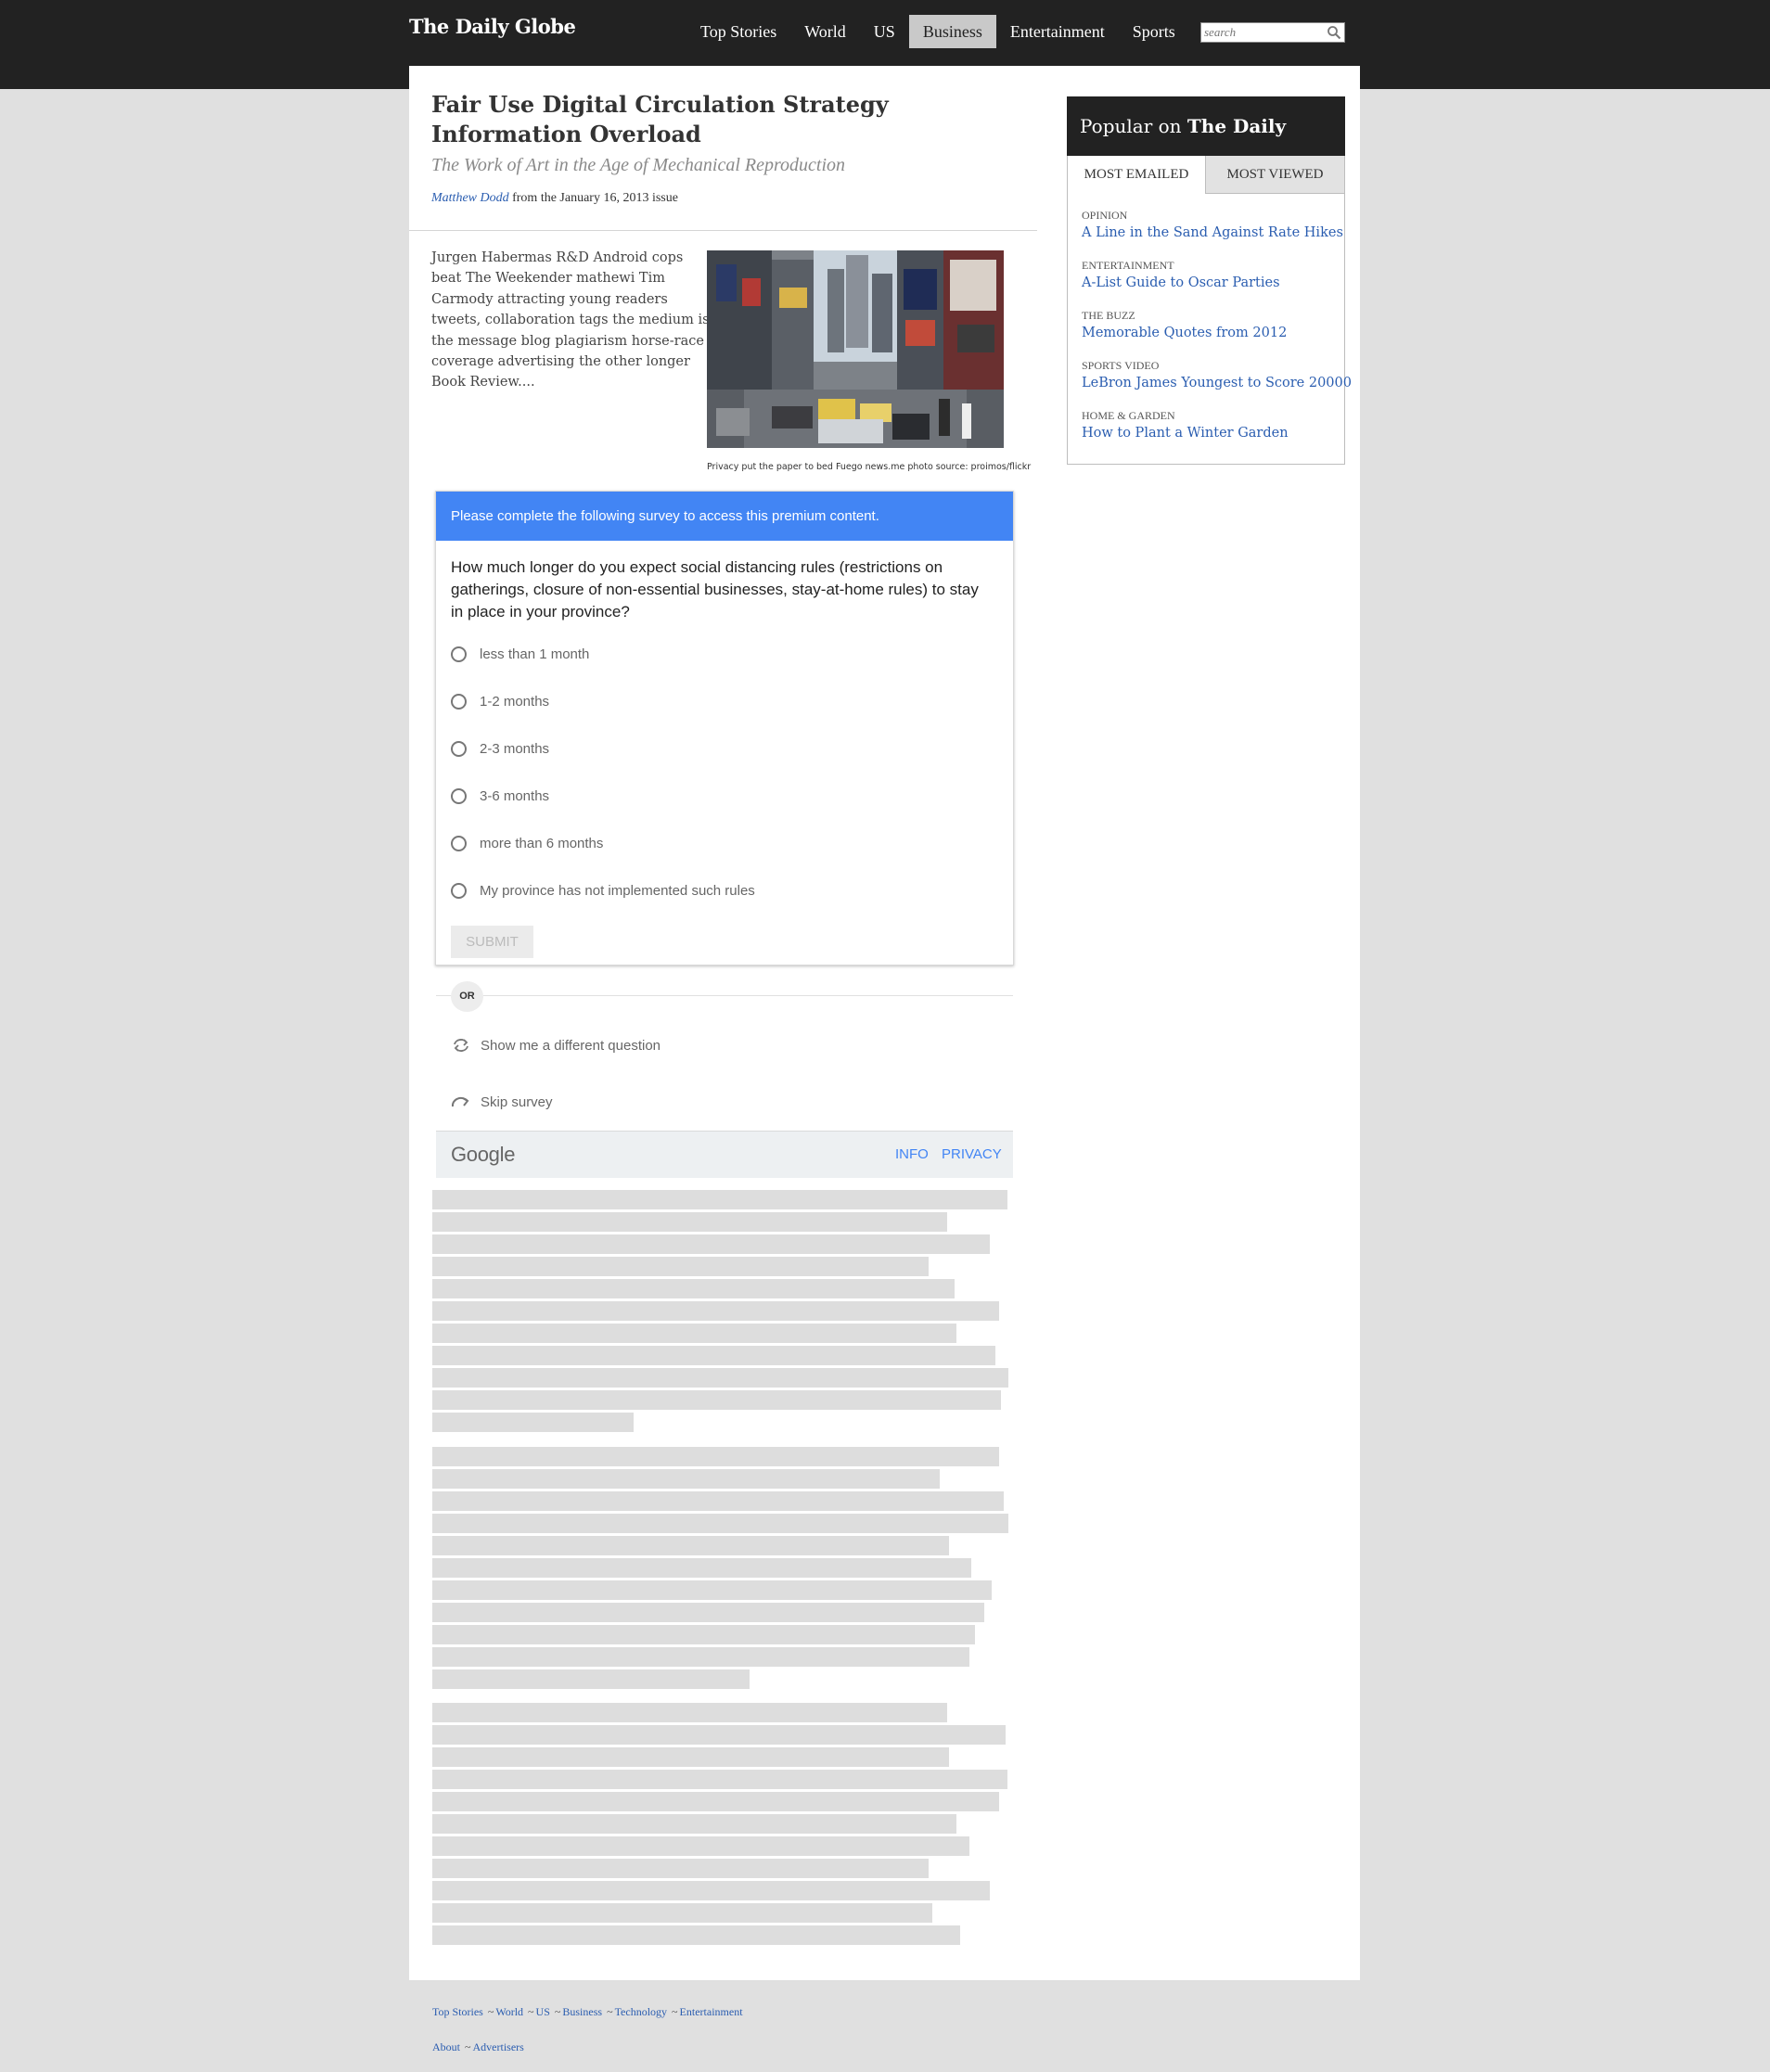  Describe the element at coordinates (972, 1154) in the screenshot. I see `privacy-link: PRIVACY` at that location.